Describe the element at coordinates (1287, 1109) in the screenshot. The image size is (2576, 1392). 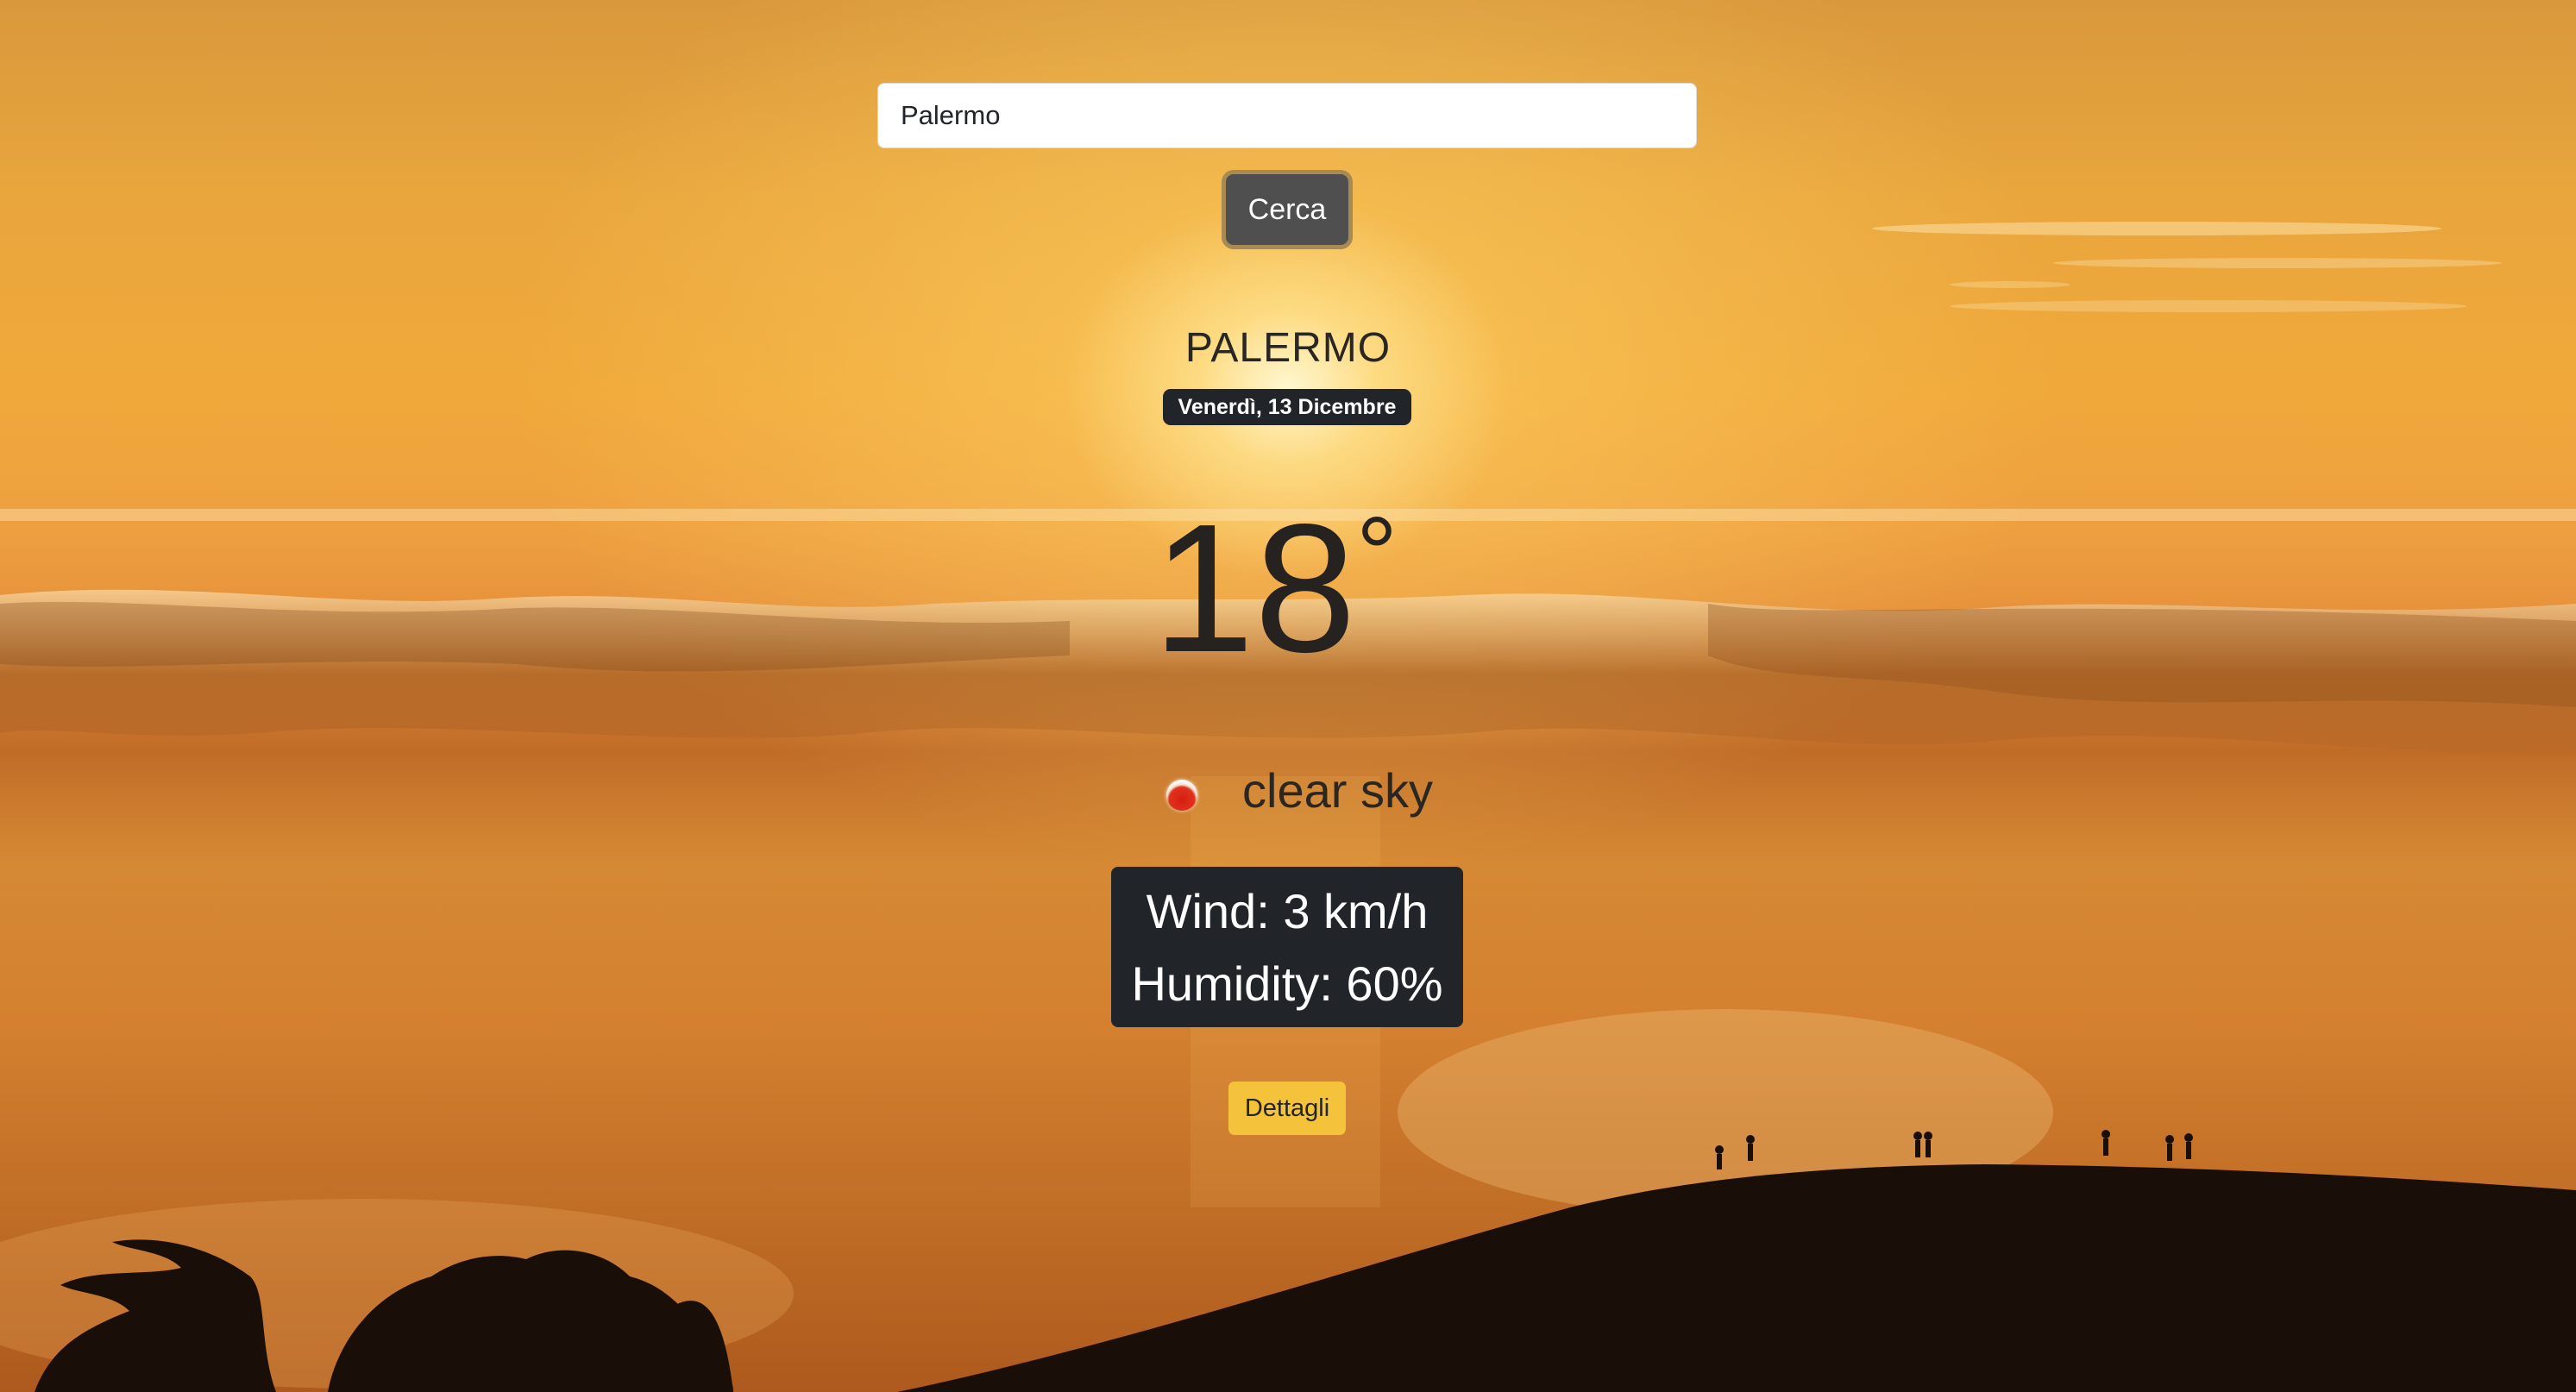
I see `details-button: Dettagli` at that location.